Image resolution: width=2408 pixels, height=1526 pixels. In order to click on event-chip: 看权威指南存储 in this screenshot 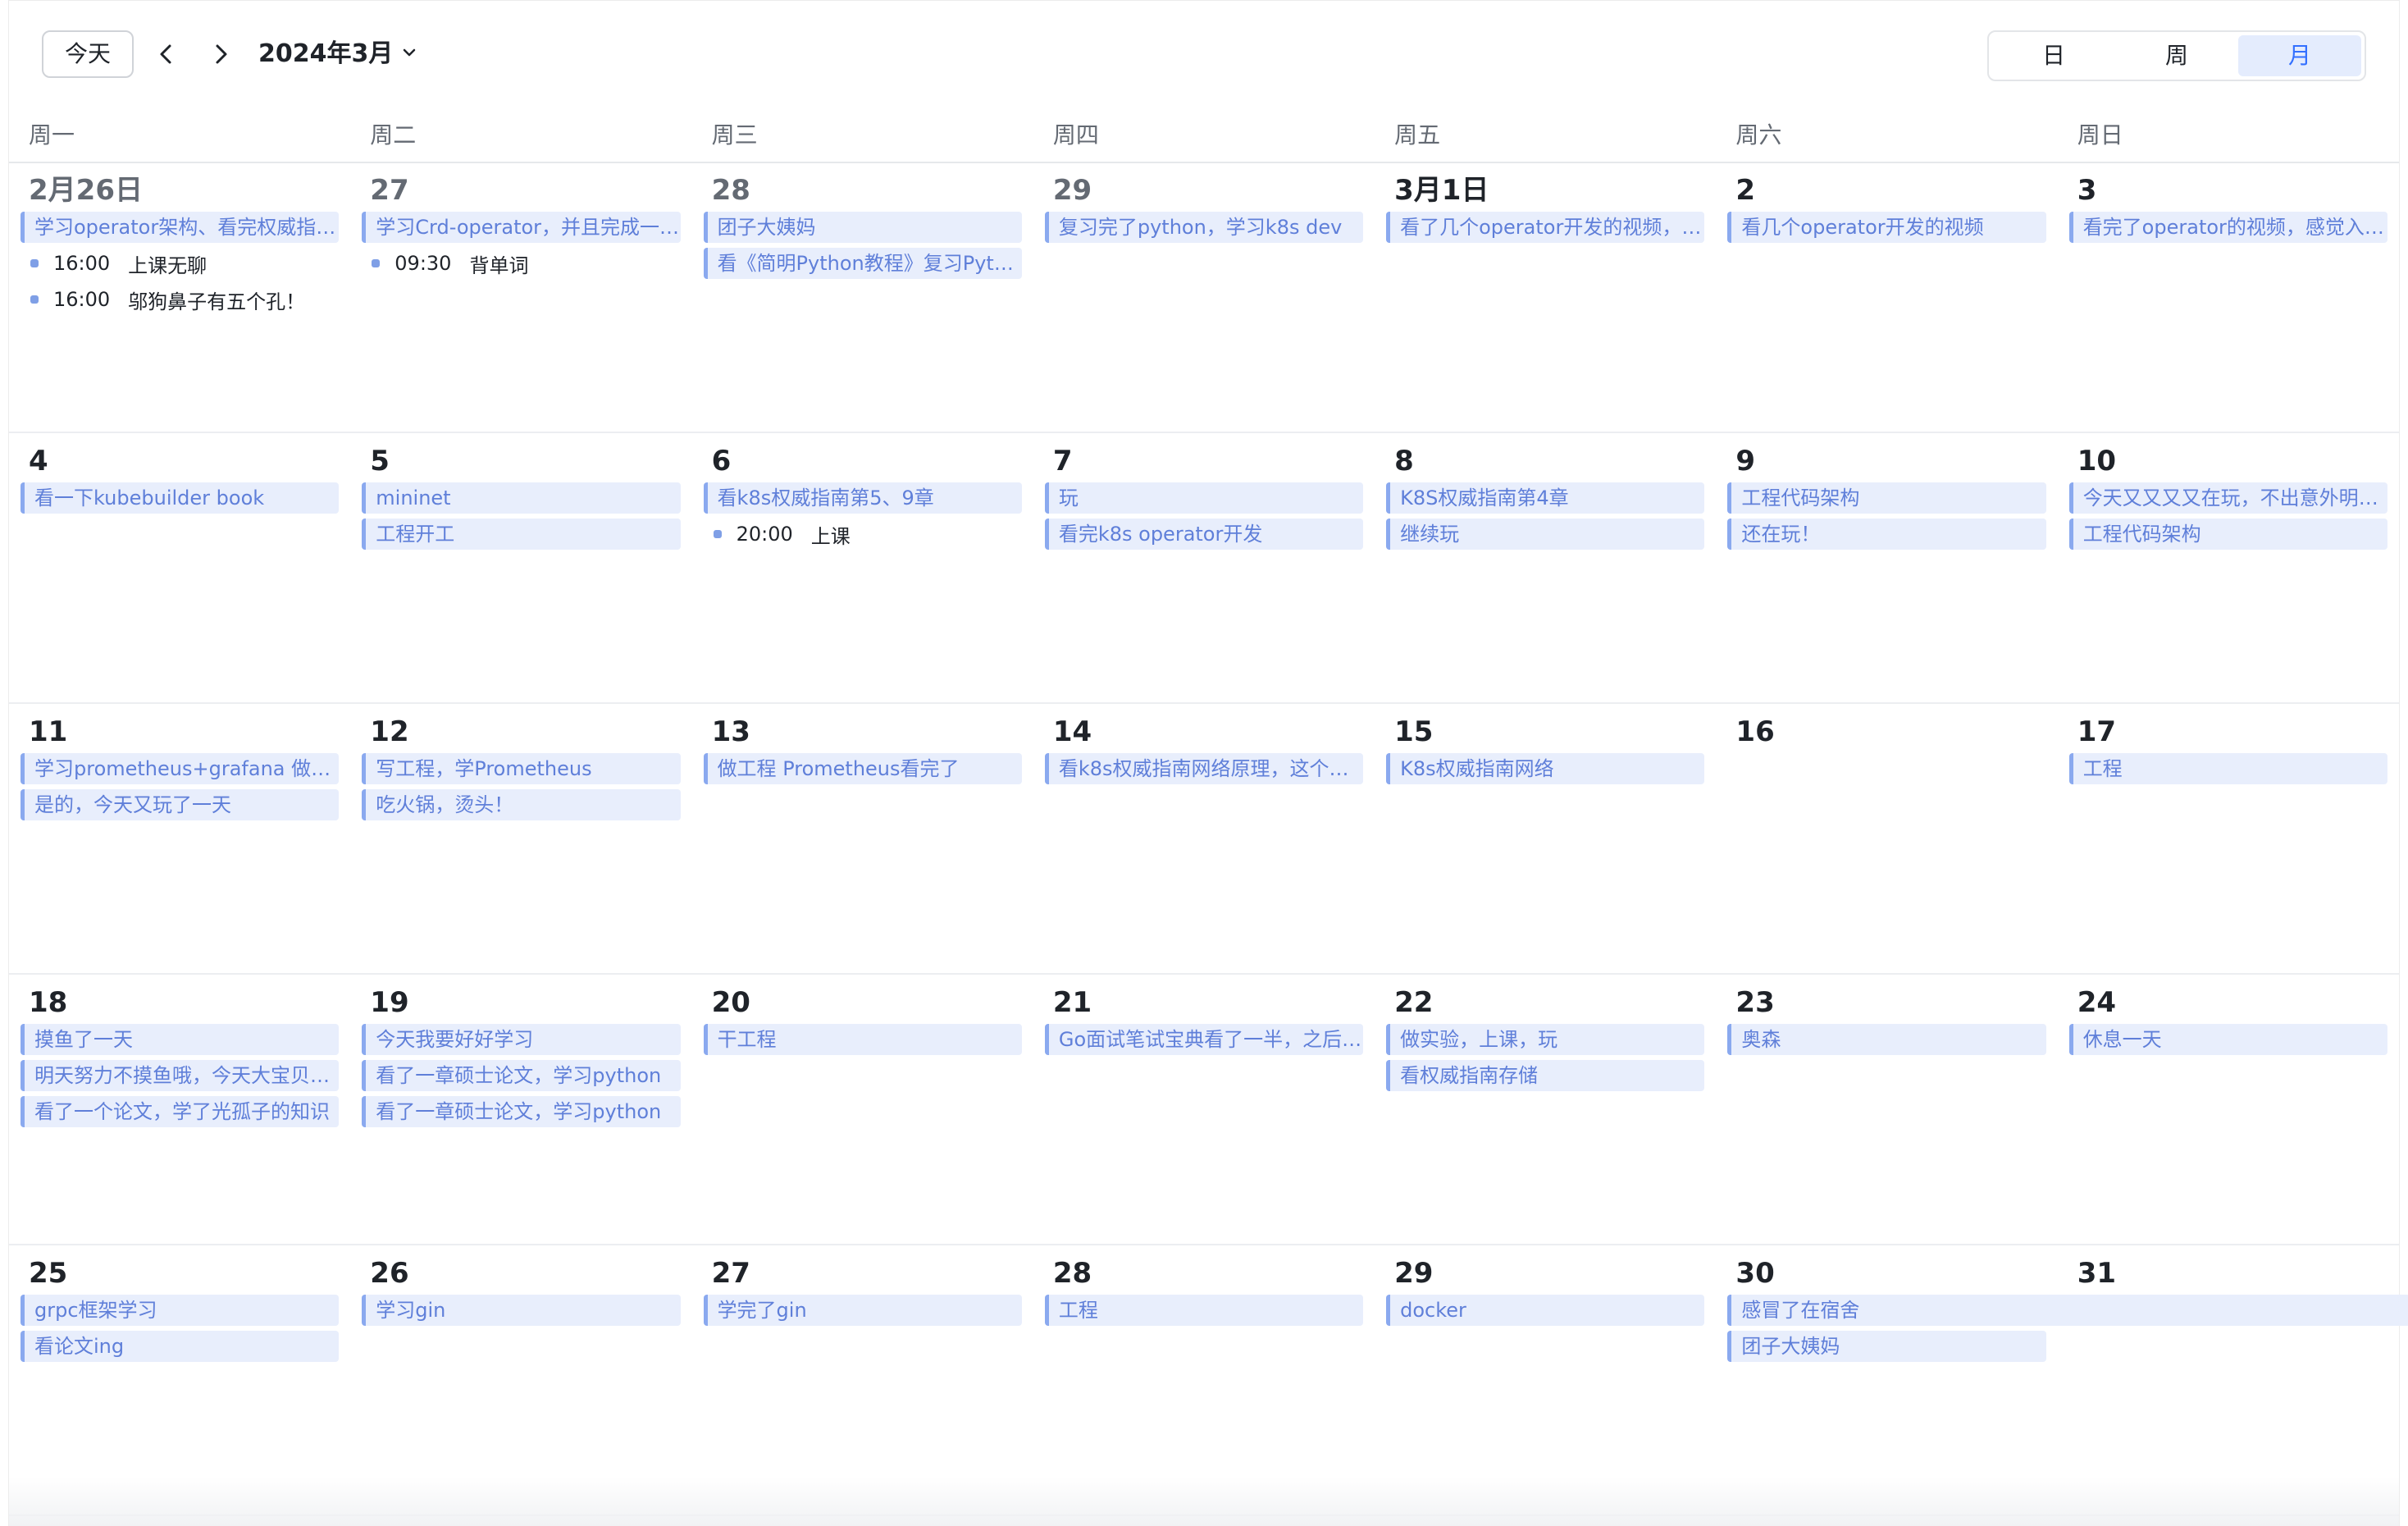, I will do `click(1546, 1075)`.